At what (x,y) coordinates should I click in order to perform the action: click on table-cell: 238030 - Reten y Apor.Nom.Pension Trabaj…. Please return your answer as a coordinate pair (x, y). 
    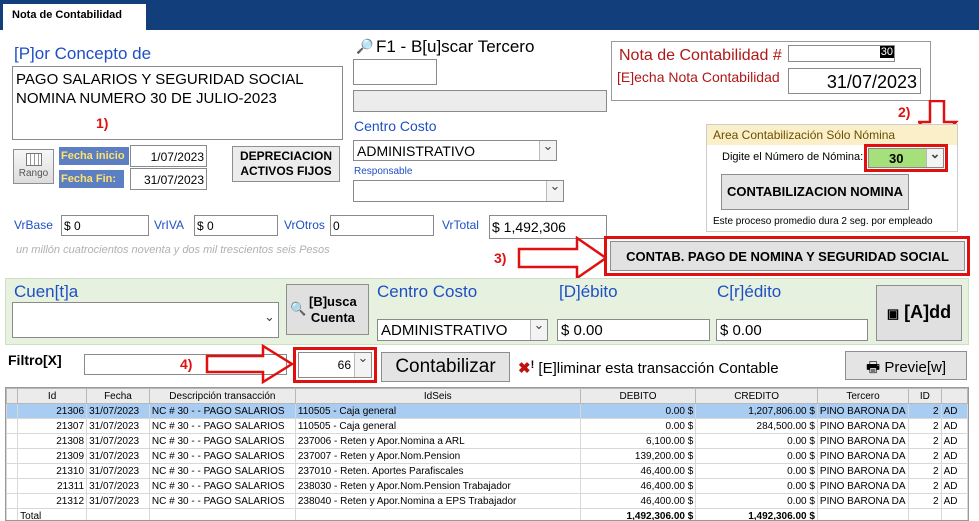
    Looking at the image, I should click on (437, 486).